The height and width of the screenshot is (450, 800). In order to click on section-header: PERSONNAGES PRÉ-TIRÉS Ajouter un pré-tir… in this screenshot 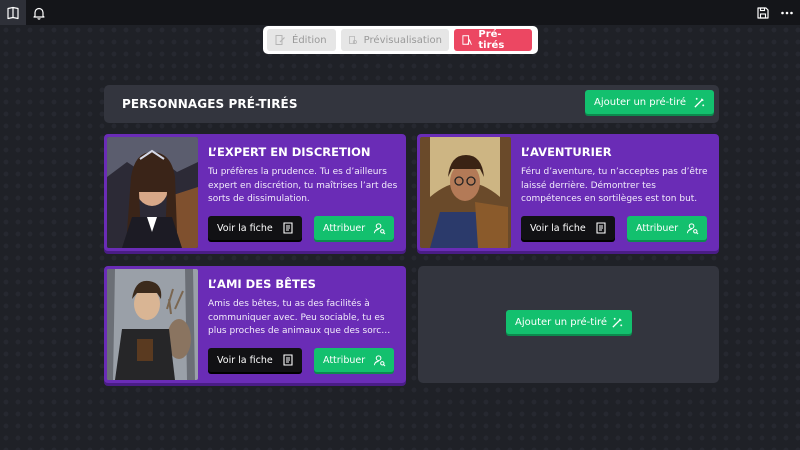, I will do `click(411, 104)`.